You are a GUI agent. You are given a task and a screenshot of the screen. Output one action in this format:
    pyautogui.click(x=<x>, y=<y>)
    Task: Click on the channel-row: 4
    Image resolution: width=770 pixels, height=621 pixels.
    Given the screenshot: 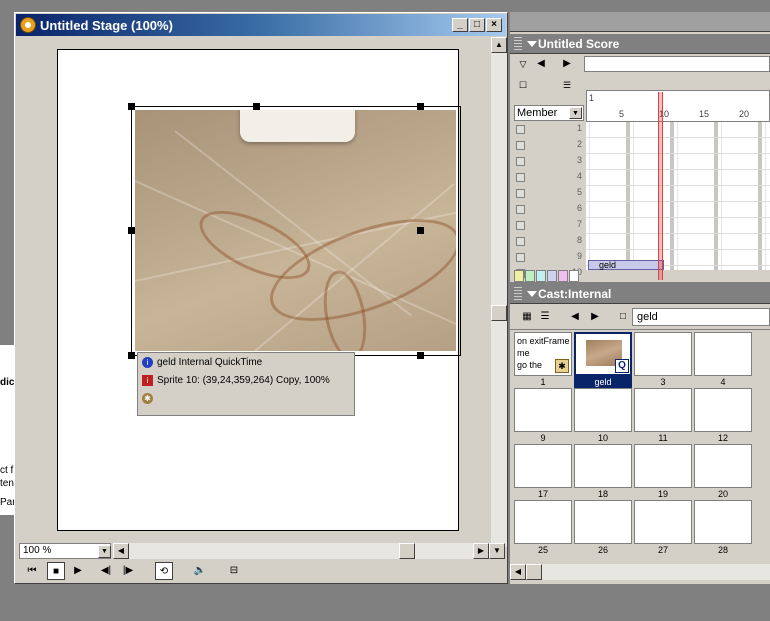 What is the action you would take?
    pyautogui.click(x=550, y=178)
    